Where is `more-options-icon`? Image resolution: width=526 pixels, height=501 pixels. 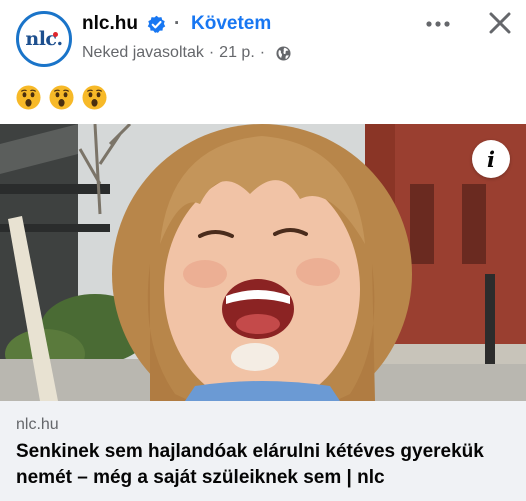
more-options-icon is located at coordinates (438, 24).